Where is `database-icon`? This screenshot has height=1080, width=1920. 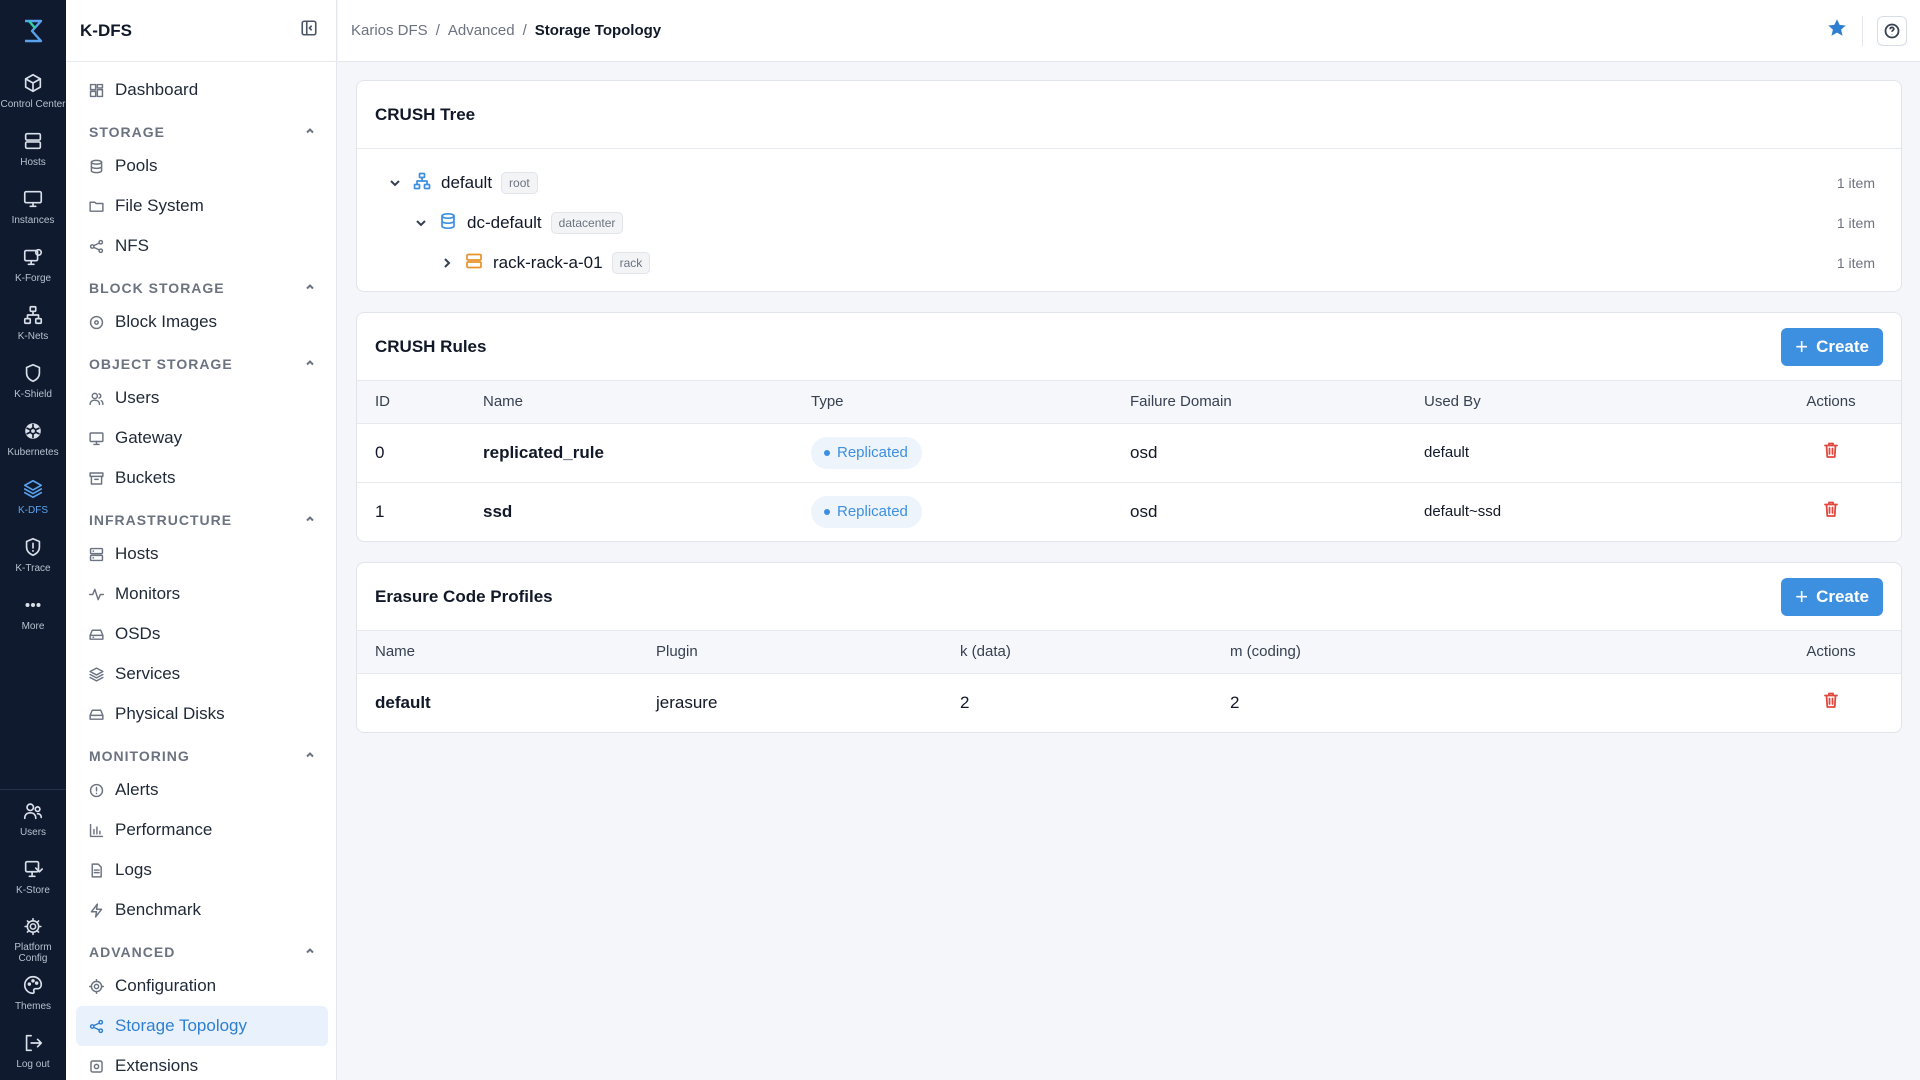 database-icon is located at coordinates (448, 220).